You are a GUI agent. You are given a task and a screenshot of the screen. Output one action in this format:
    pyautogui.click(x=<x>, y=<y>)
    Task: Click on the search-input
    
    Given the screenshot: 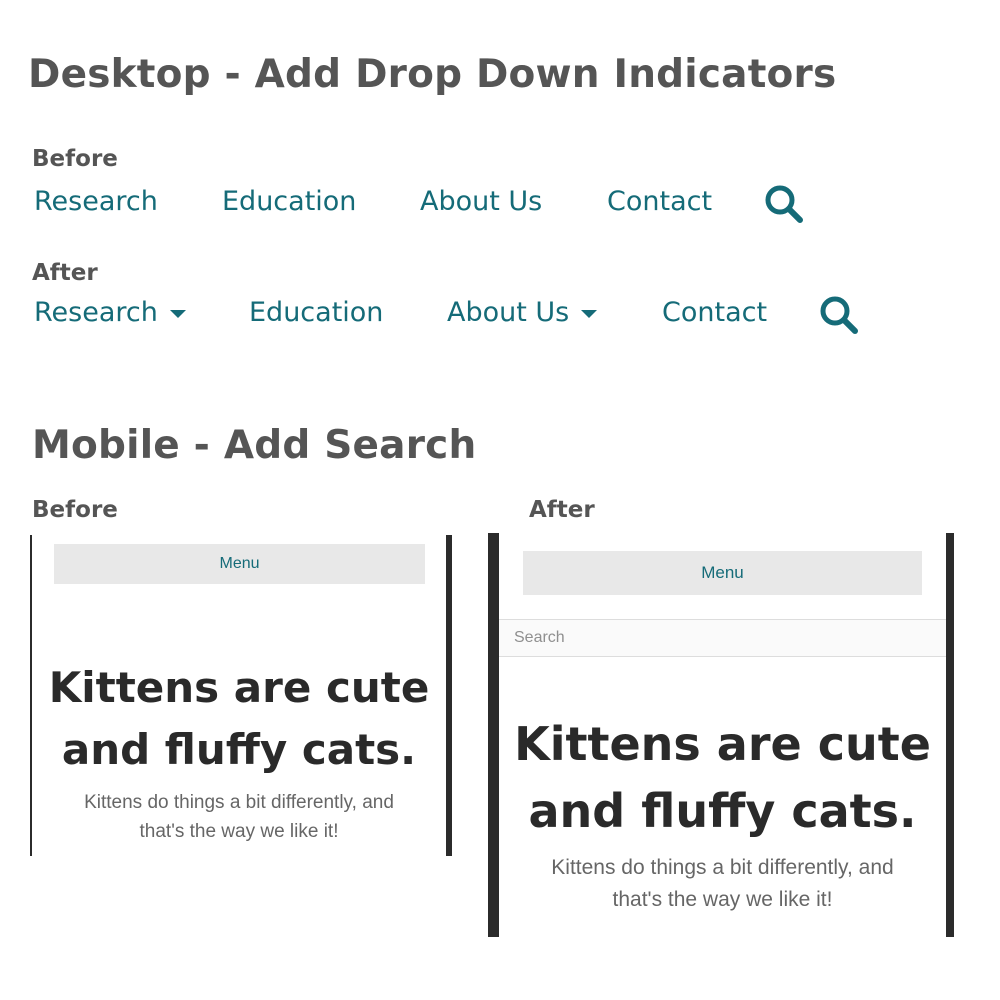 What is the action you would take?
    pyautogui.click(x=722, y=638)
    